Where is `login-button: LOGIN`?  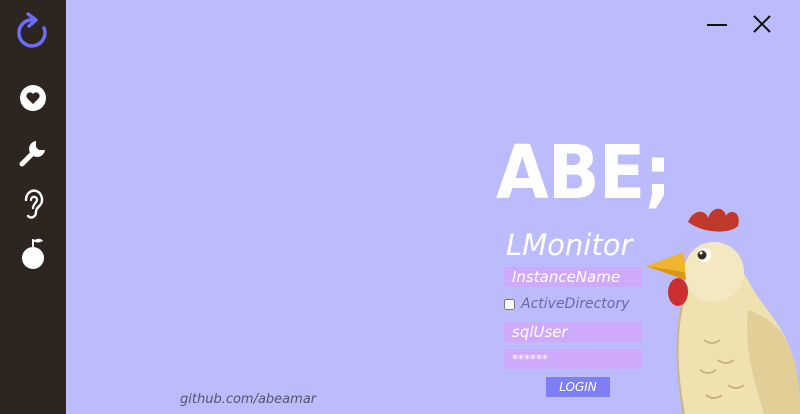
login-button: LOGIN is located at coordinates (578, 387).